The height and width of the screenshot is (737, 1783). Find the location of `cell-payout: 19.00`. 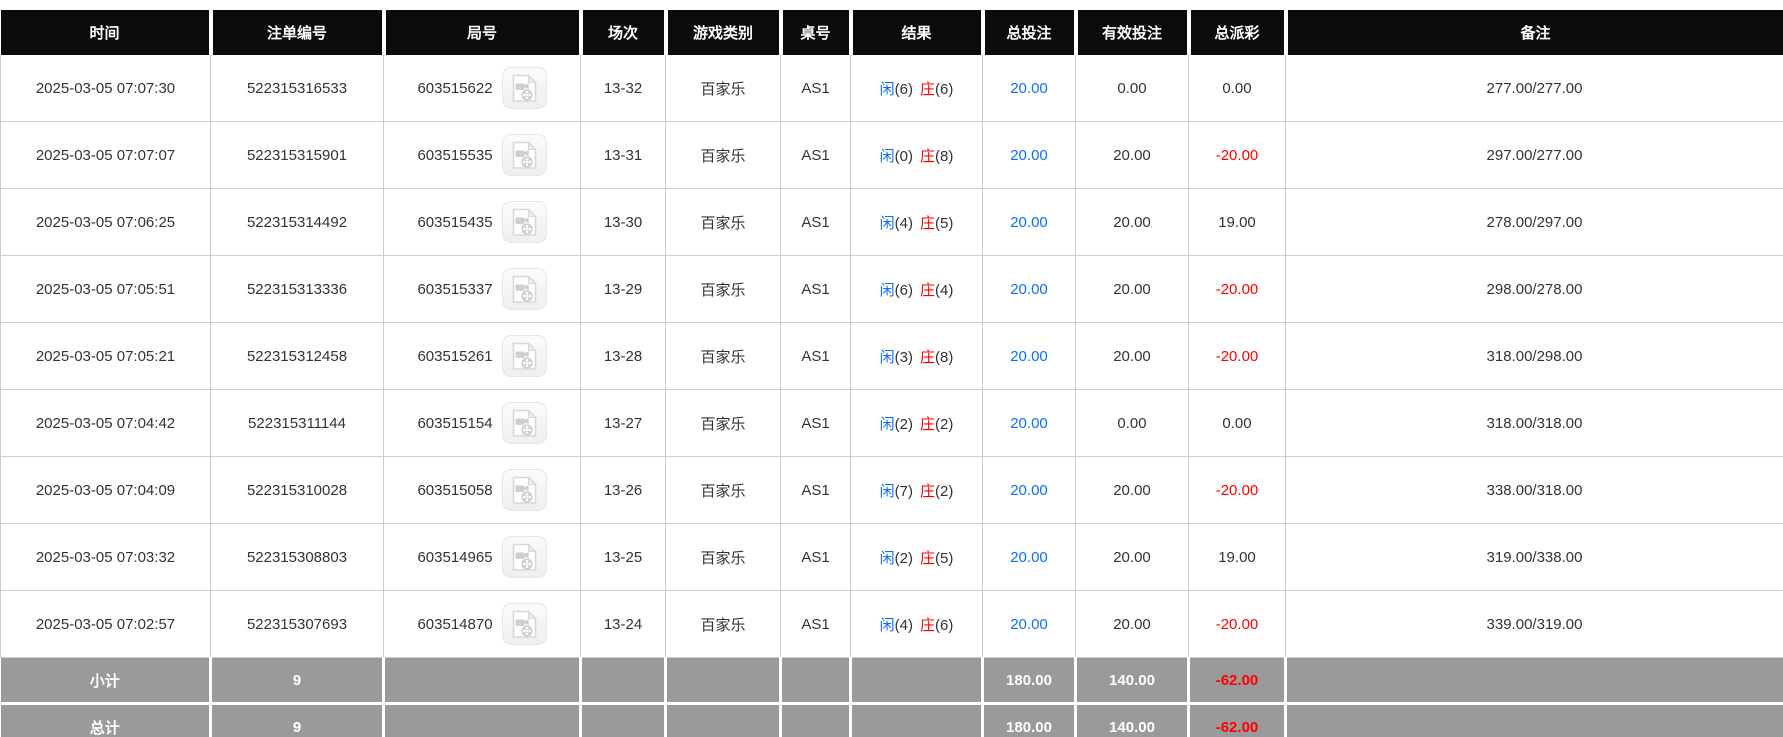

cell-payout: 19.00 is located at coordinates (1237, 557).